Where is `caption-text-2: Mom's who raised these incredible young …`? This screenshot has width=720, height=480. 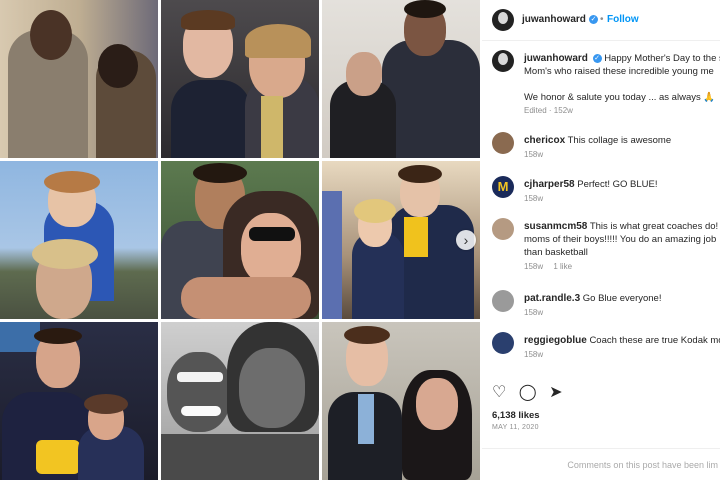 caption-text-2: Mom's who raised these incredible young … is located at coordinates (619, 71).